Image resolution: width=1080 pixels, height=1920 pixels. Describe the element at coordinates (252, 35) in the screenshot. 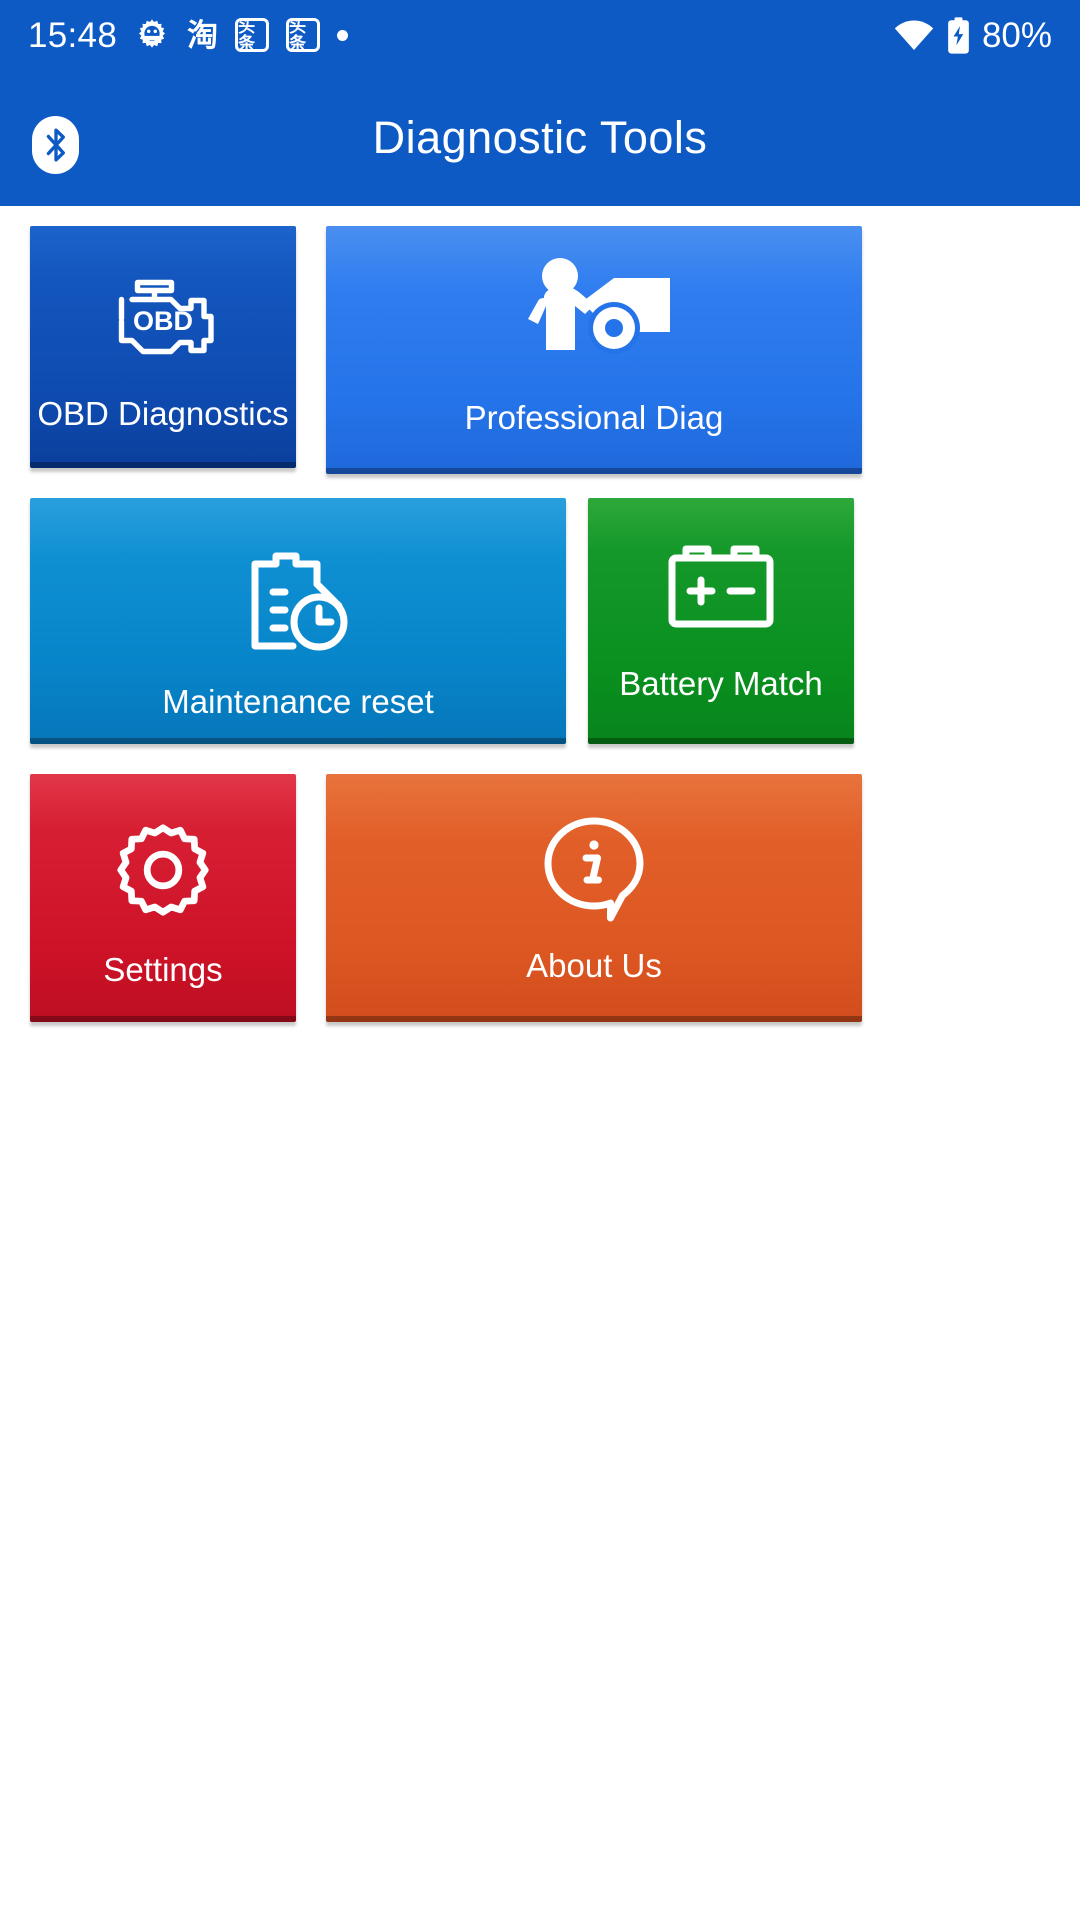

I see `toutiao-app-icon-1: 头条` at that location.